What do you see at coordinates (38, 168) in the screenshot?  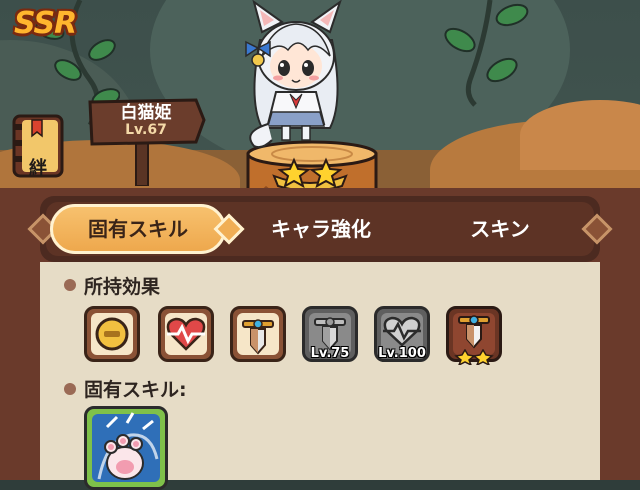 I see `bond-label: 絆` at bounding box center [38, 168].